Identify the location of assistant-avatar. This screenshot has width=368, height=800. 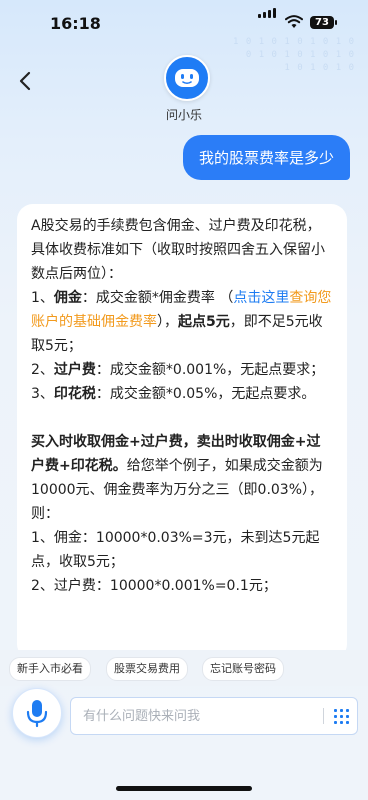
(187, 78).